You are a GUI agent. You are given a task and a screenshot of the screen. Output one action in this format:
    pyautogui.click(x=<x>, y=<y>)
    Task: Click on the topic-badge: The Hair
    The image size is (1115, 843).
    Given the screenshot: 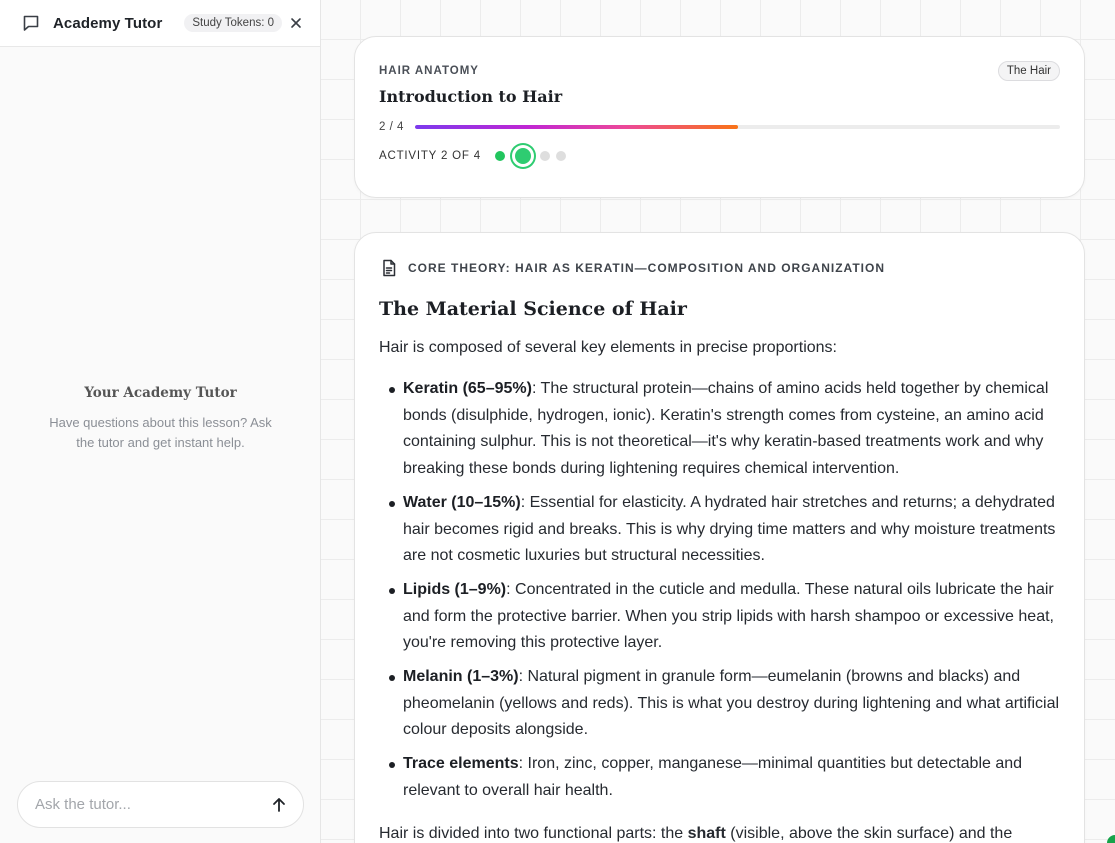 What is the action you would take?
    pyautogui.click(x=1028, y=71)
    